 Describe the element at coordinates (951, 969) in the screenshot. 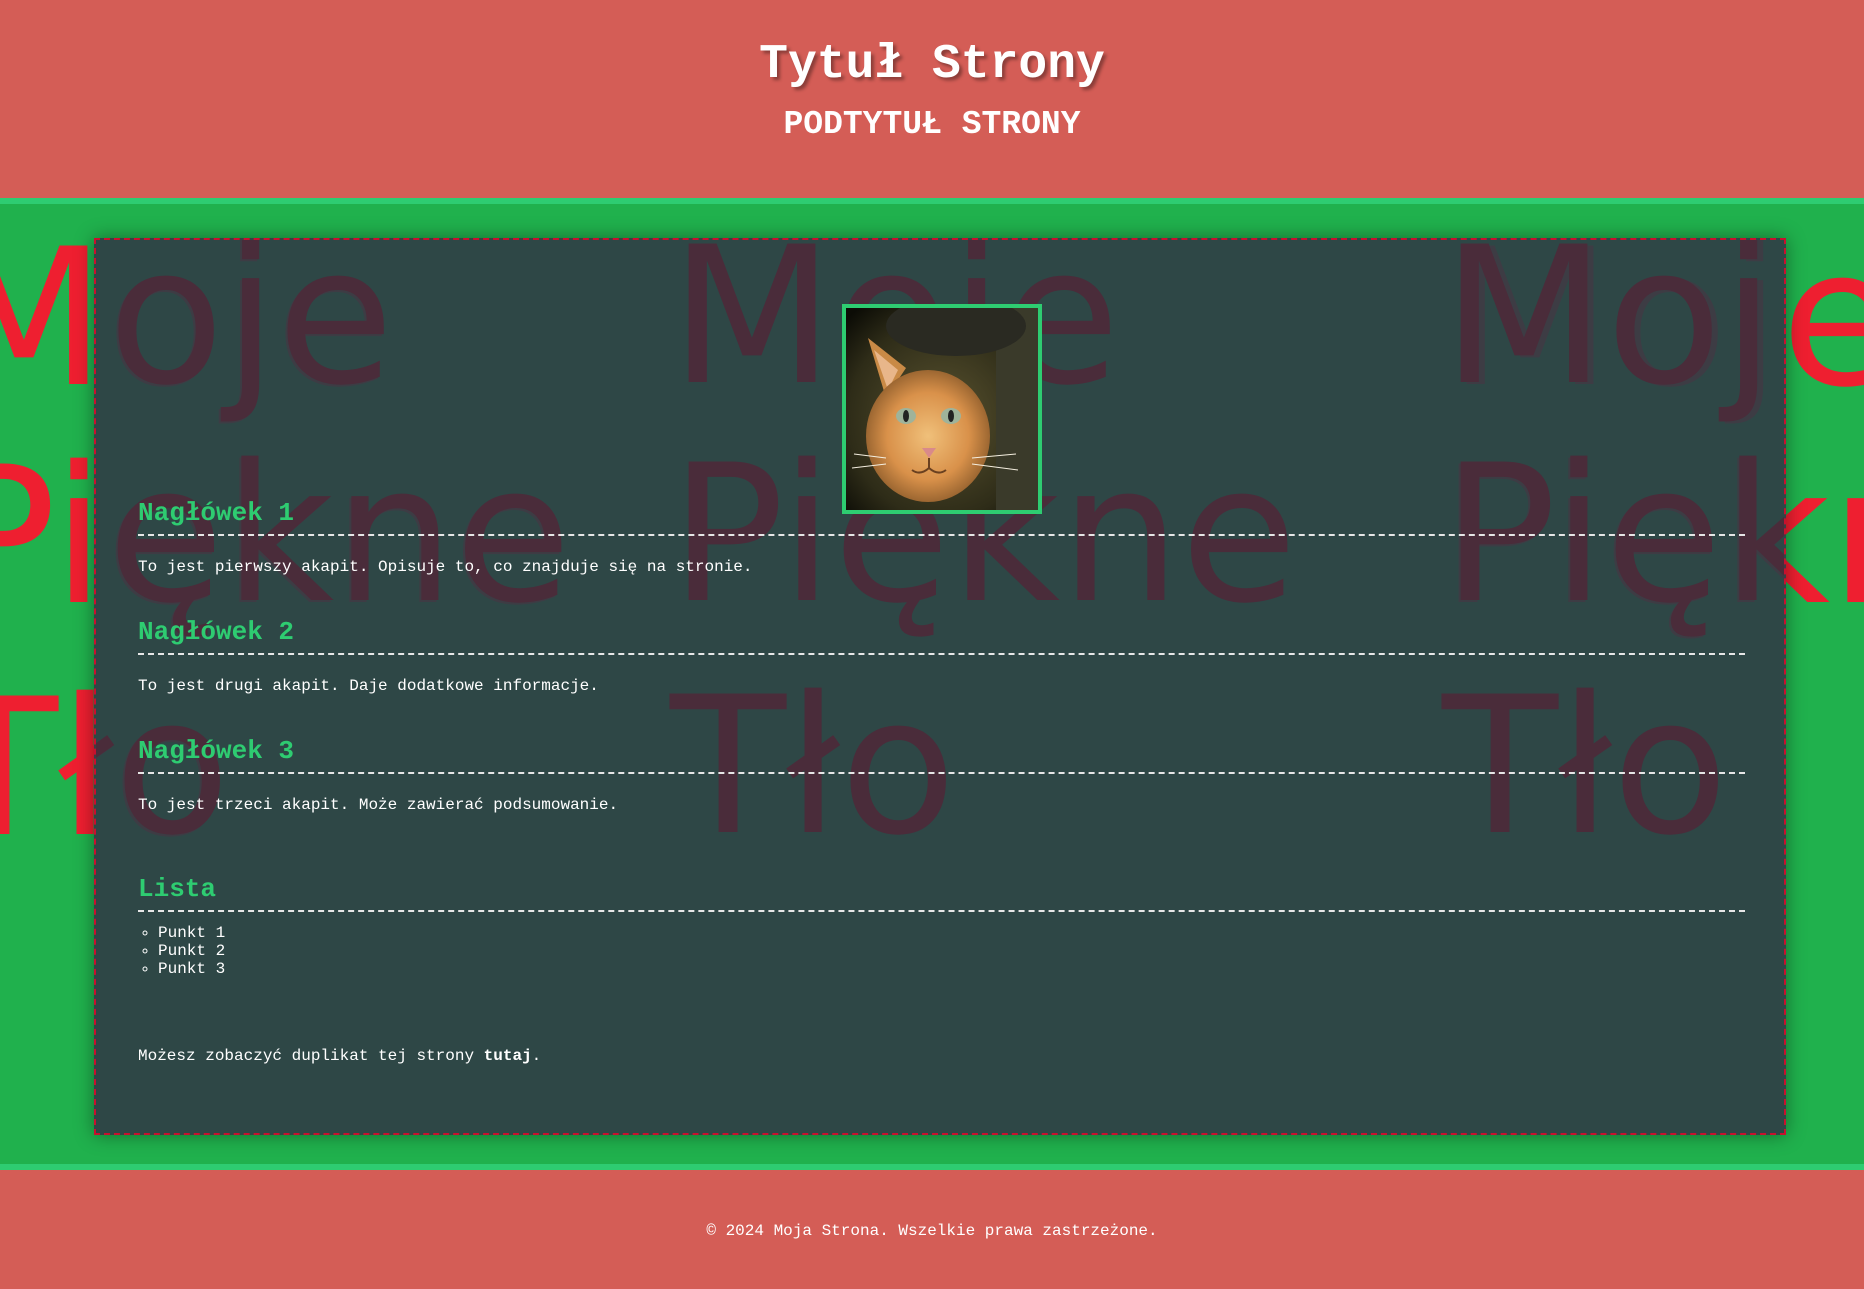

I see `list-item: Punkt 3` at that location.